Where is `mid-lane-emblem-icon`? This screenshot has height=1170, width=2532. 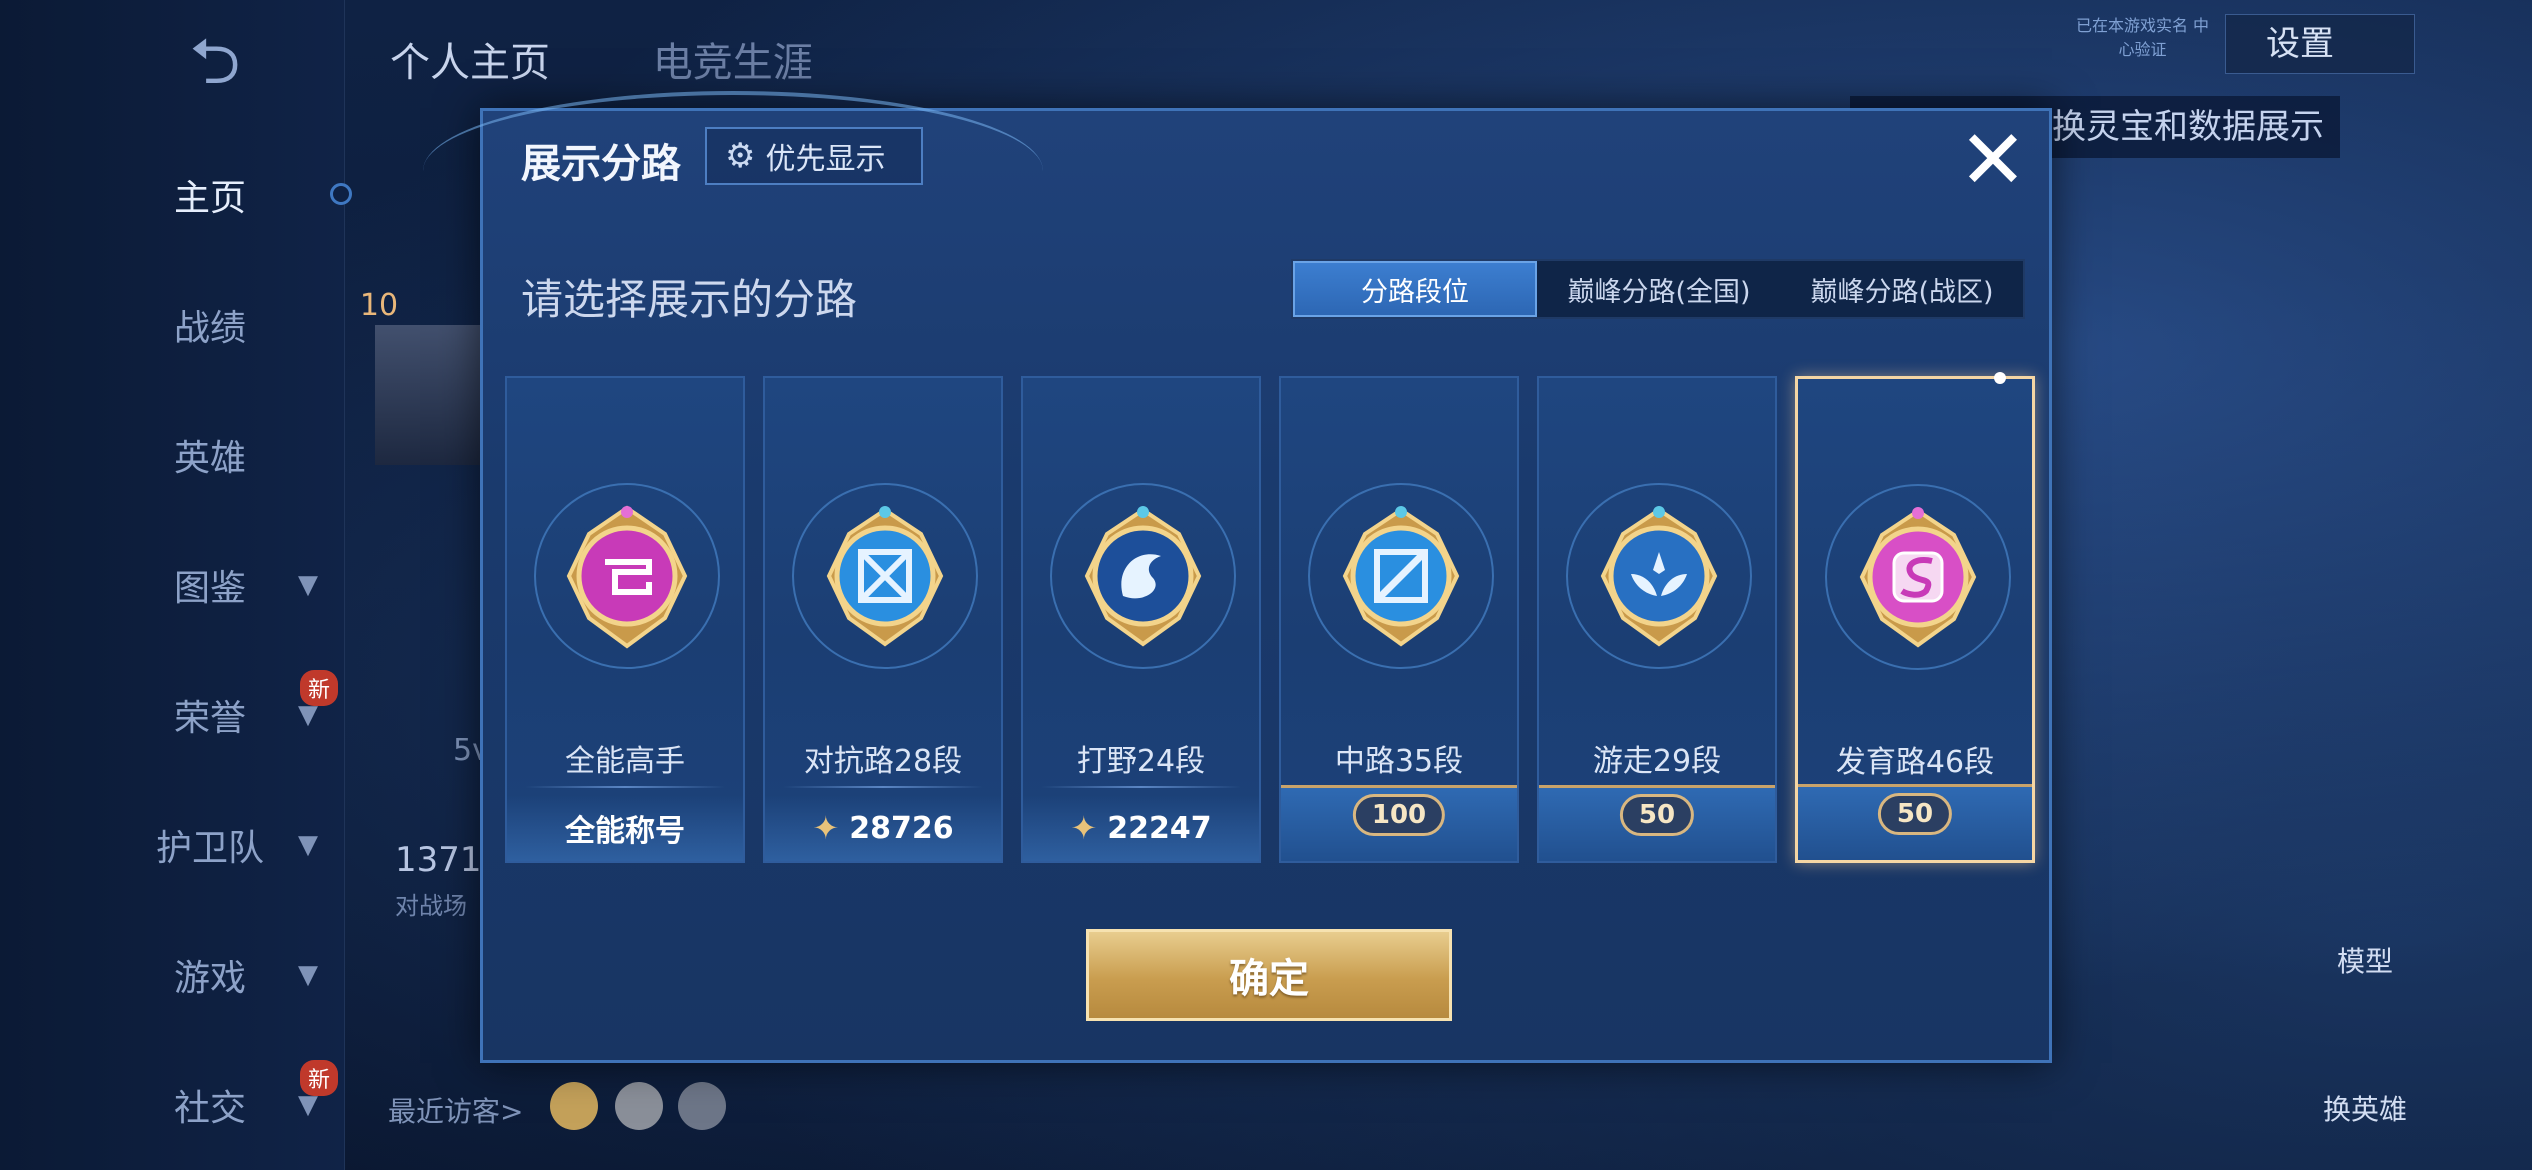 mid-lane-emblem-icon is located at coordinates (1401, 576).